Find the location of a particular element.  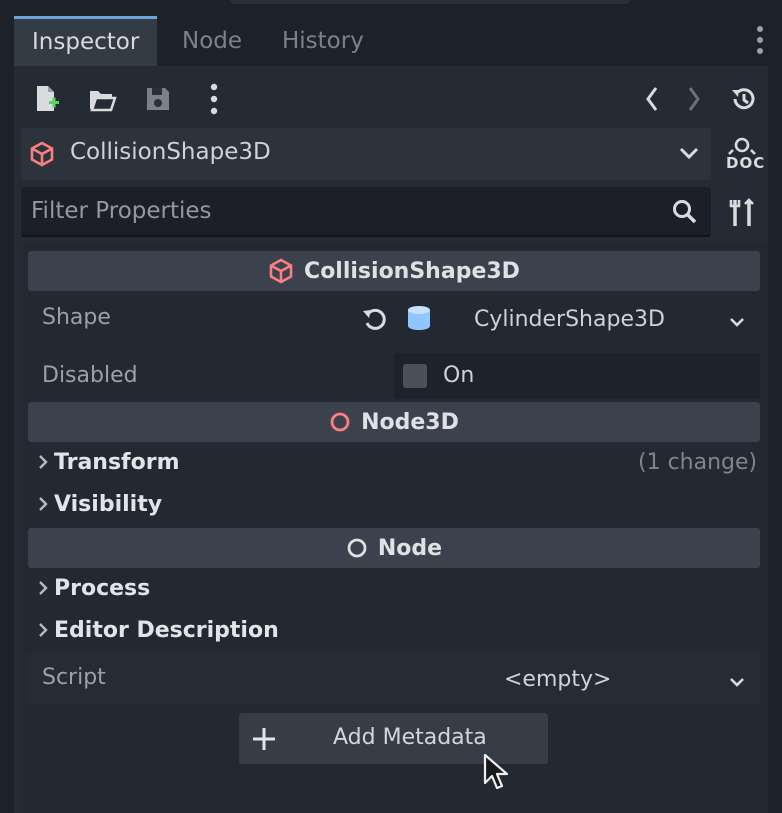

top-strip is located at coordinates (430, 2).